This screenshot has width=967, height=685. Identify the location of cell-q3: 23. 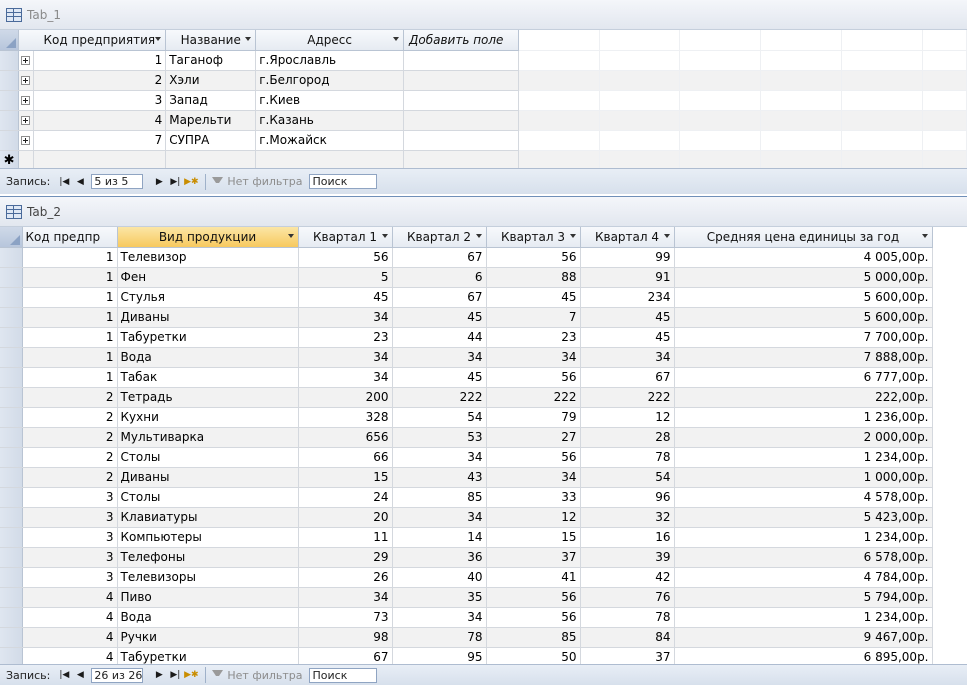
(533, 337).